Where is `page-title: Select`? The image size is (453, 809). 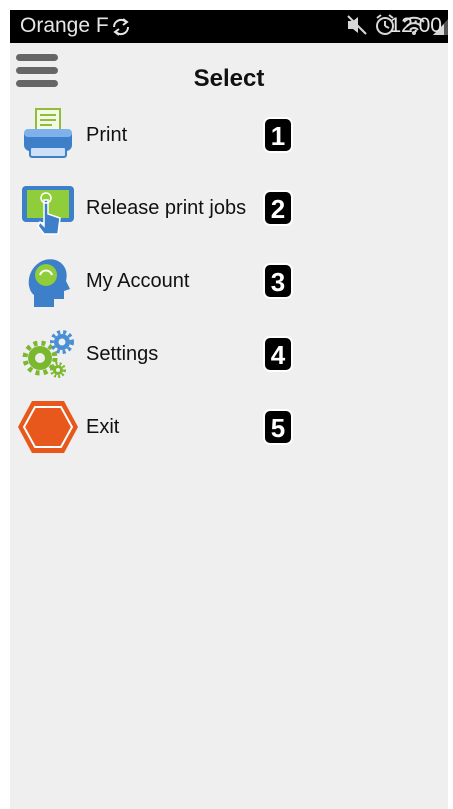
page-title: Select is located at coordinates (229, 78).